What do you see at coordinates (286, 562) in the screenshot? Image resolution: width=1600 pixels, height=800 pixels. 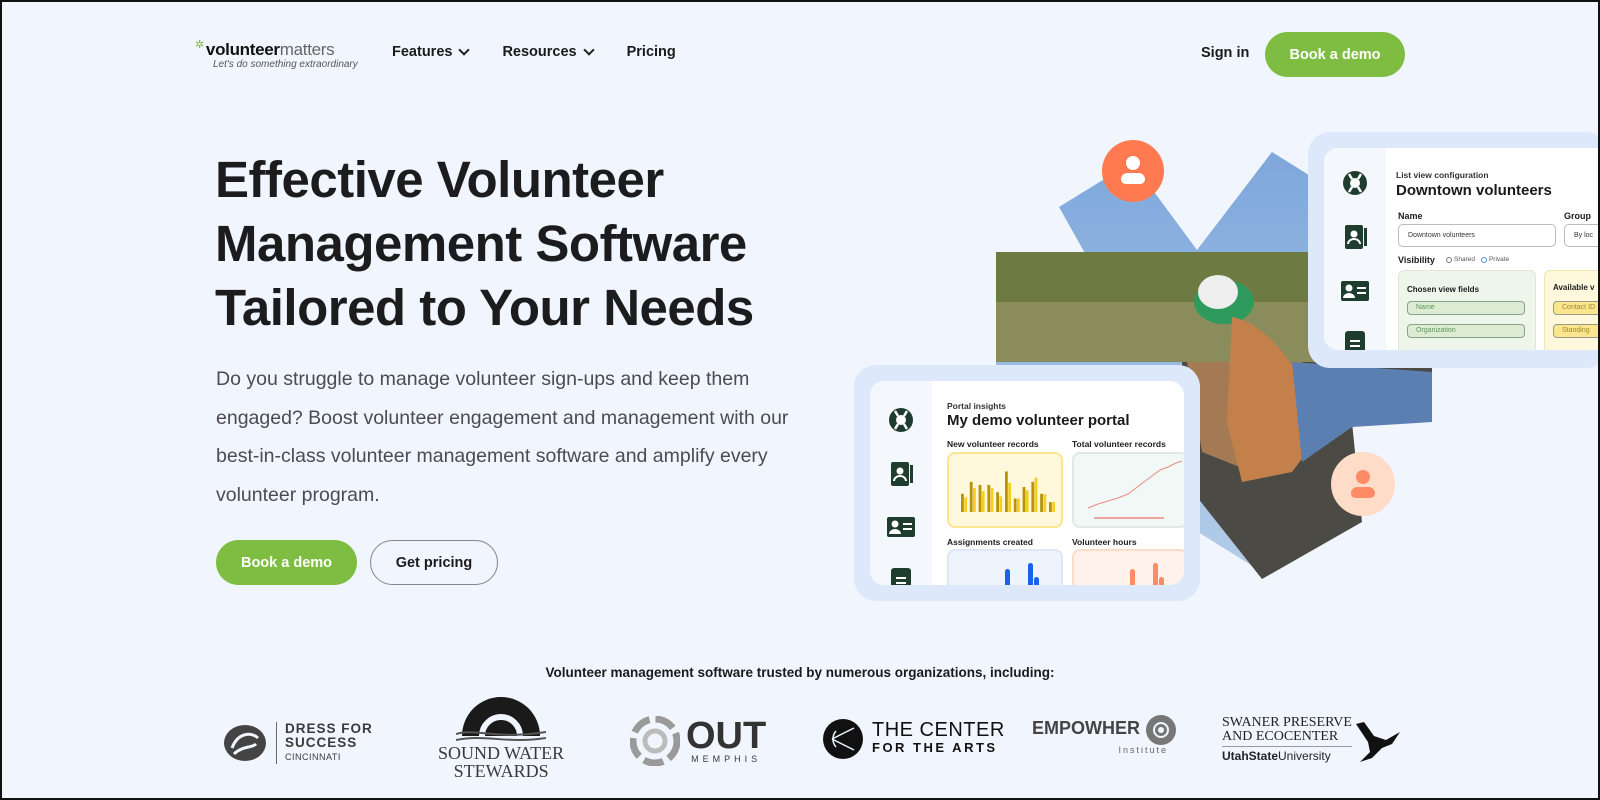 I see `hero-book-demo-button: Book a demo` at bounding box center [286, 562].